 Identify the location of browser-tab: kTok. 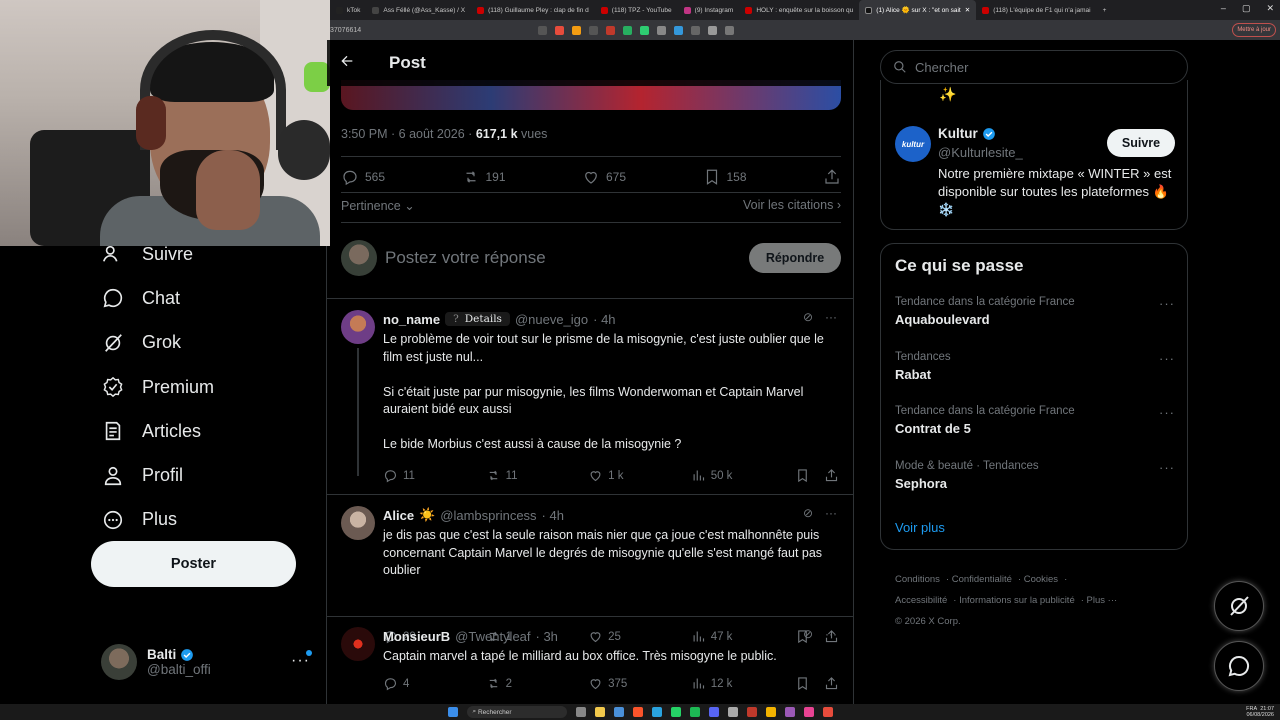
(348, 10).